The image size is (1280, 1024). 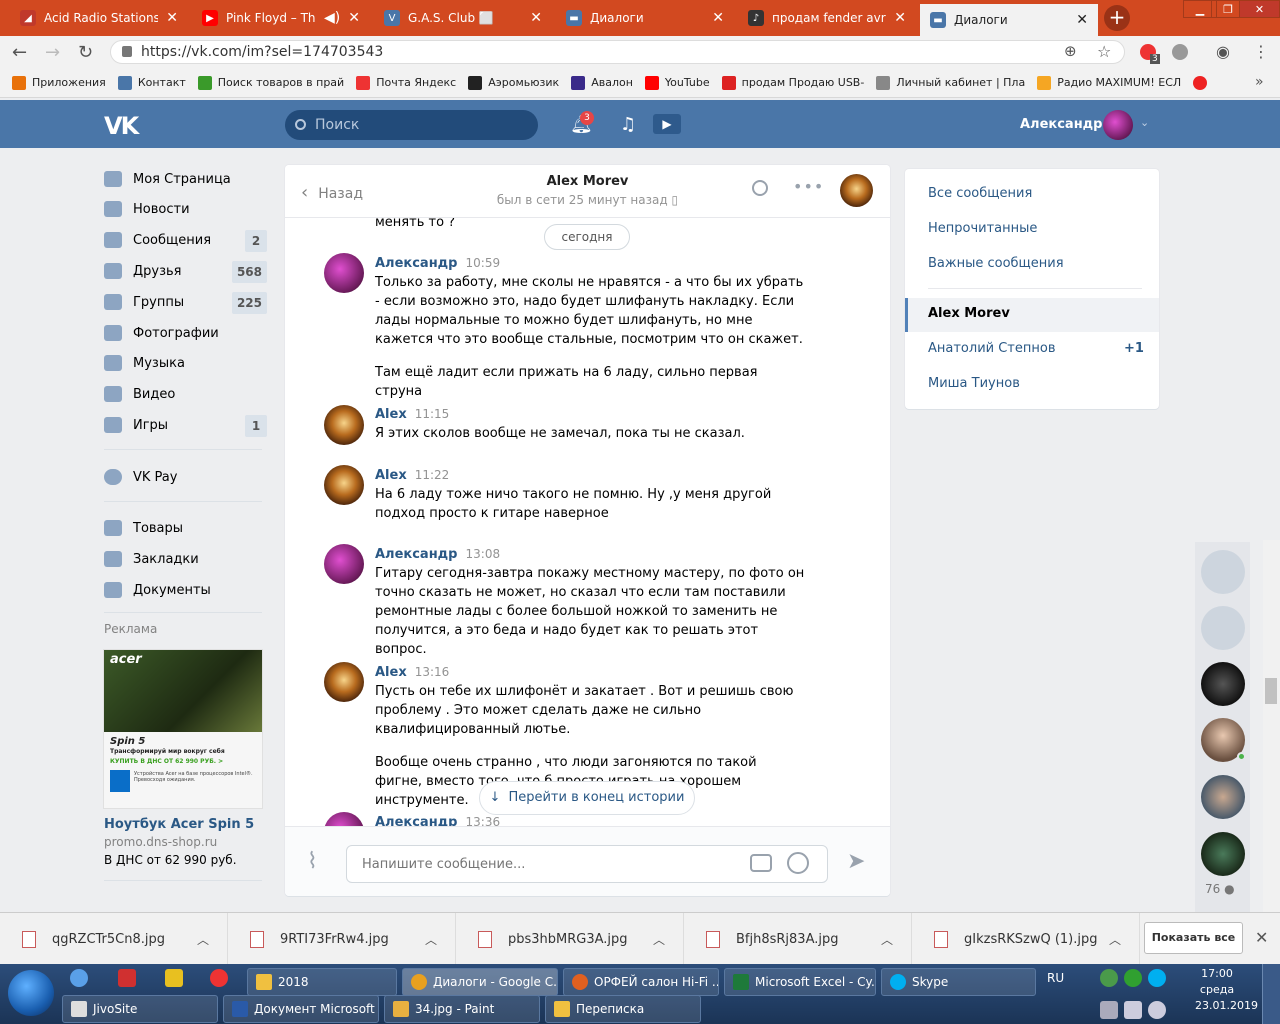 I want to click on menu-item-games: Игры 1, so click(x=185, y=425).